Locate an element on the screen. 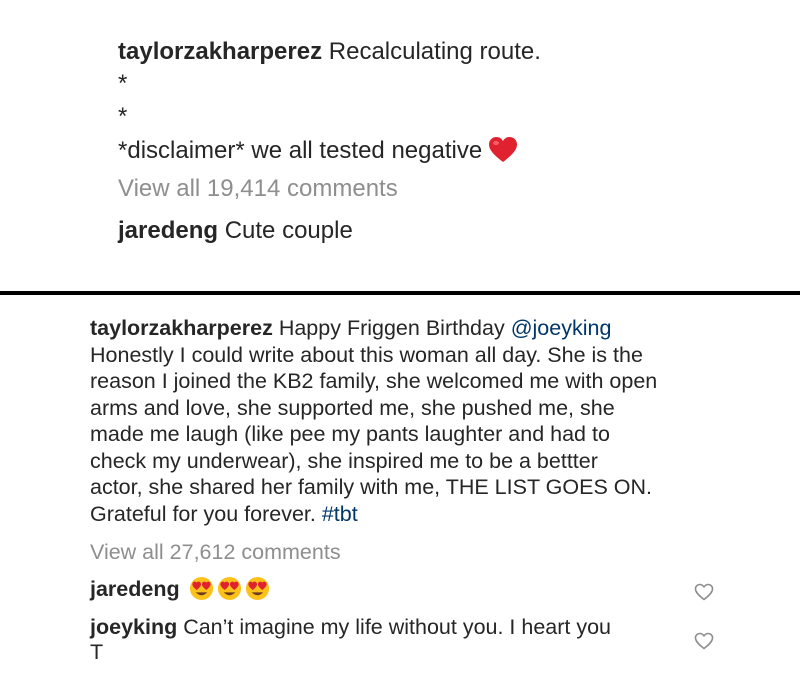  comment-text: Cute couple is located at coordinates (288, 230).